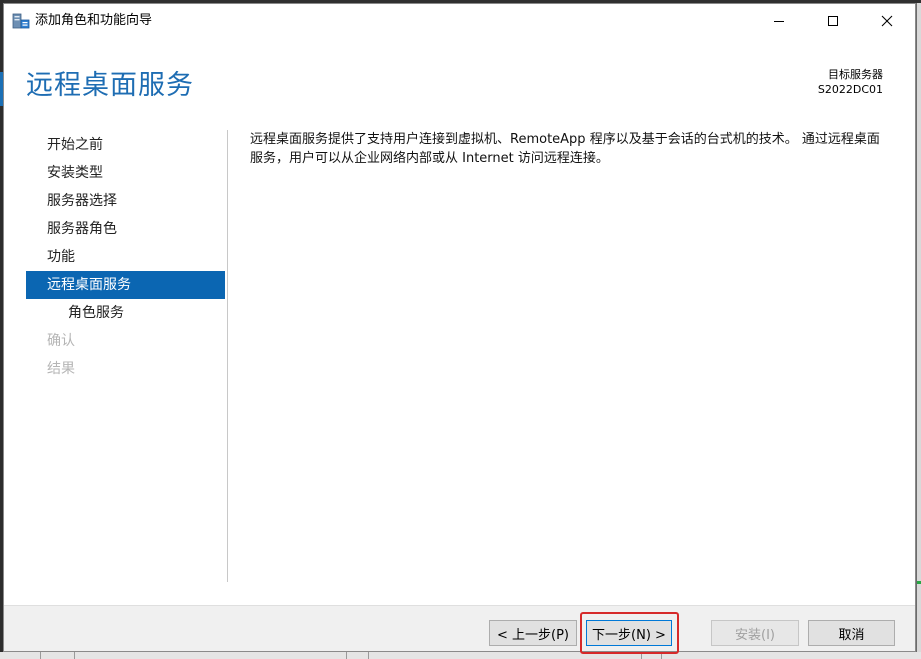 The width and height of the screenshot is (921, 659). What do you see at coordinates (125, 229) in the screenshot?
I see `nav-item-server-roles: 服务器角色` at bounding box center [125, 229].